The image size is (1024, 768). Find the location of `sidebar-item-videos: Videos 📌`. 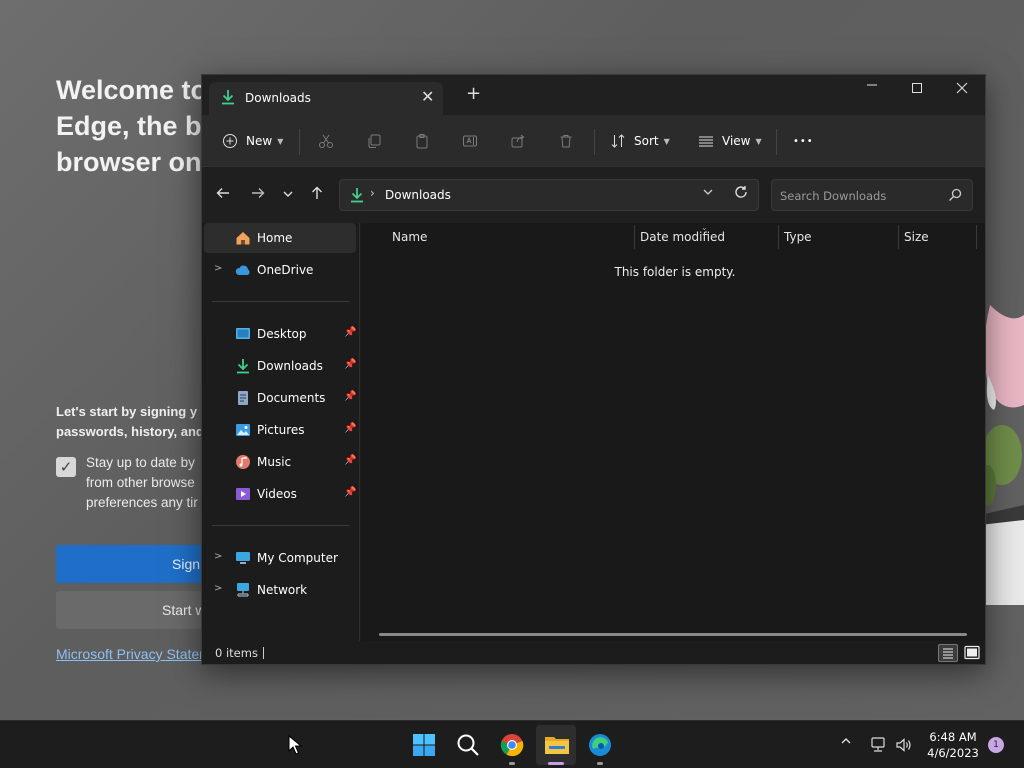

sidebar-item-videos: Videos 📌 is located at coordinates (280, 494).